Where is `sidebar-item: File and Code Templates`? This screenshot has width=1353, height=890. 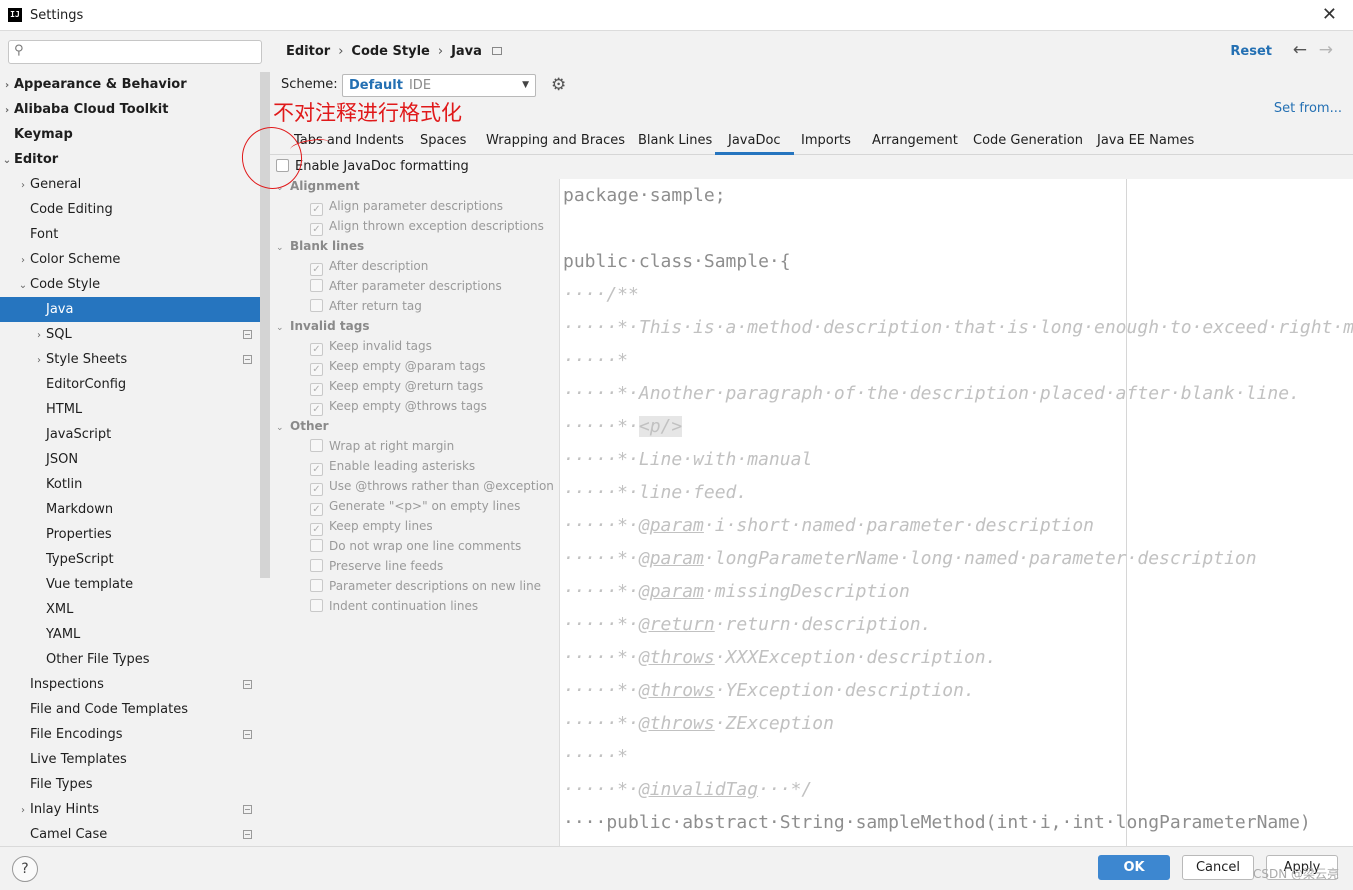
sidebar-item: File and Code Templates is located at coordinates (135, 709).